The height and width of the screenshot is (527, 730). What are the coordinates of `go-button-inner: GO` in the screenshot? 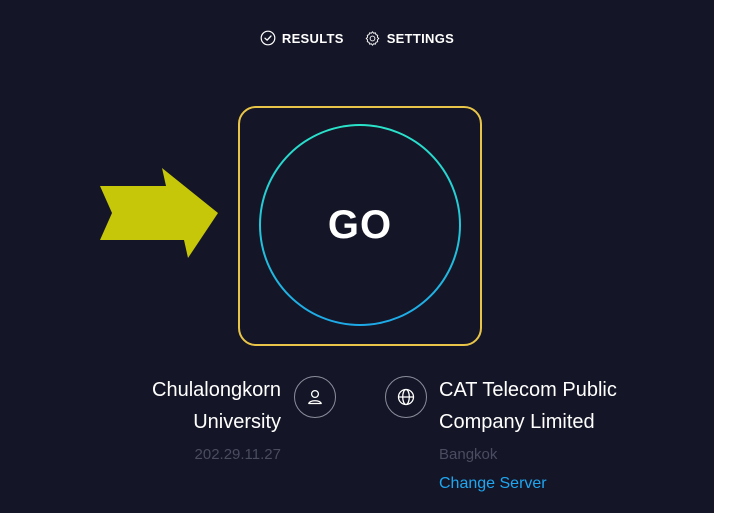 It's located at (360, 225).